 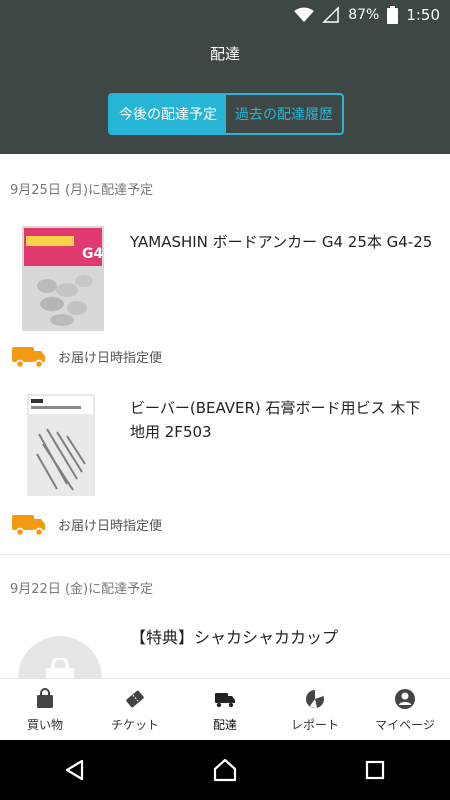 What do you see at coordinates (82, 589) in the screenshot?
I see `delivery-date-header: 9月22日 (金)に配達予定` at bounding box center [82, 589].